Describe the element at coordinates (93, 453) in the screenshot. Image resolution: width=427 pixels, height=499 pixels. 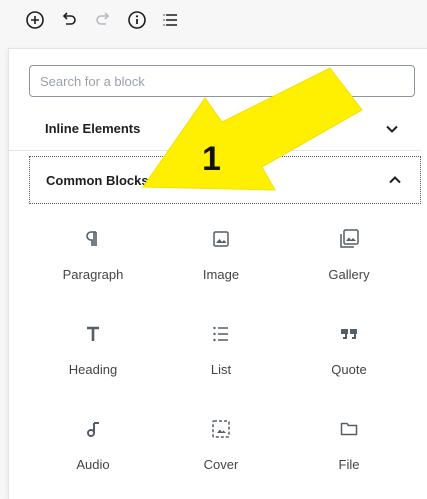
I see `block-audio: Audio` at that location.